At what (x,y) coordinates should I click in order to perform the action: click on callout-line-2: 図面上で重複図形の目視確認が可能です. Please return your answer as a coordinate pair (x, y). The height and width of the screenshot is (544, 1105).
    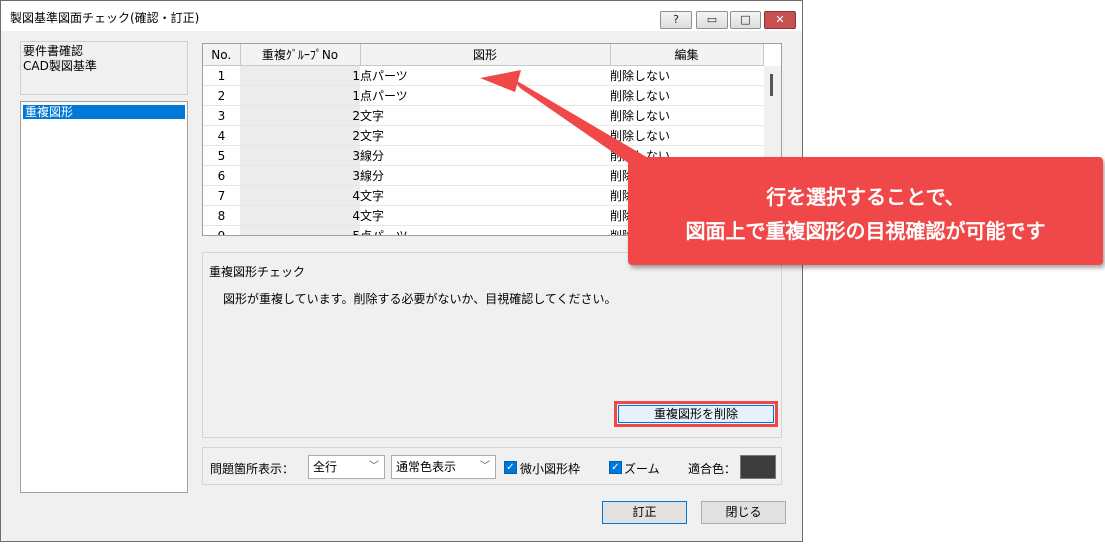
    Looking at the image, I should click on (865, 231).